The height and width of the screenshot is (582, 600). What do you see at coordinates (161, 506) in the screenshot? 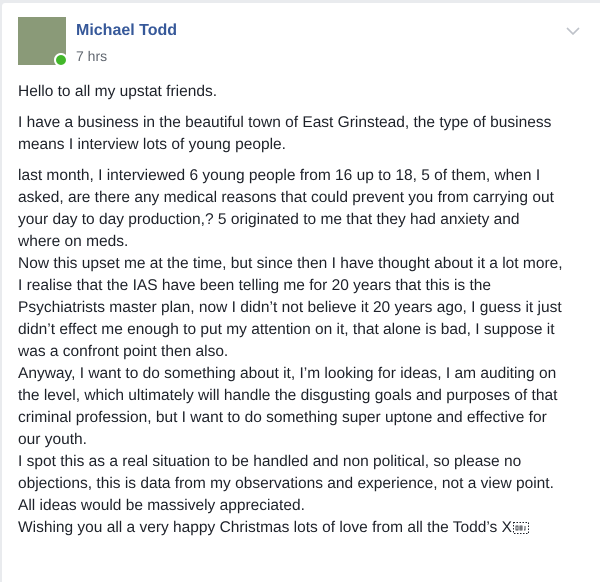
I see `post-text: All ideas would be massively appreciated.` at bounding box center [161, 506].